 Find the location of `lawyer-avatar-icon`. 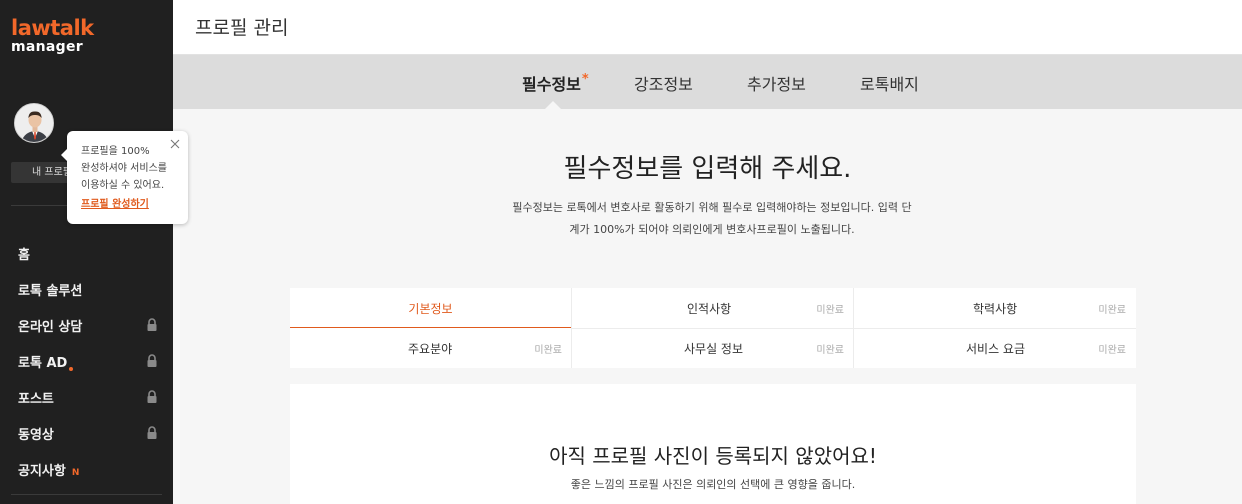

lawyer-avatar-icon is located at coordinates (34, 123).